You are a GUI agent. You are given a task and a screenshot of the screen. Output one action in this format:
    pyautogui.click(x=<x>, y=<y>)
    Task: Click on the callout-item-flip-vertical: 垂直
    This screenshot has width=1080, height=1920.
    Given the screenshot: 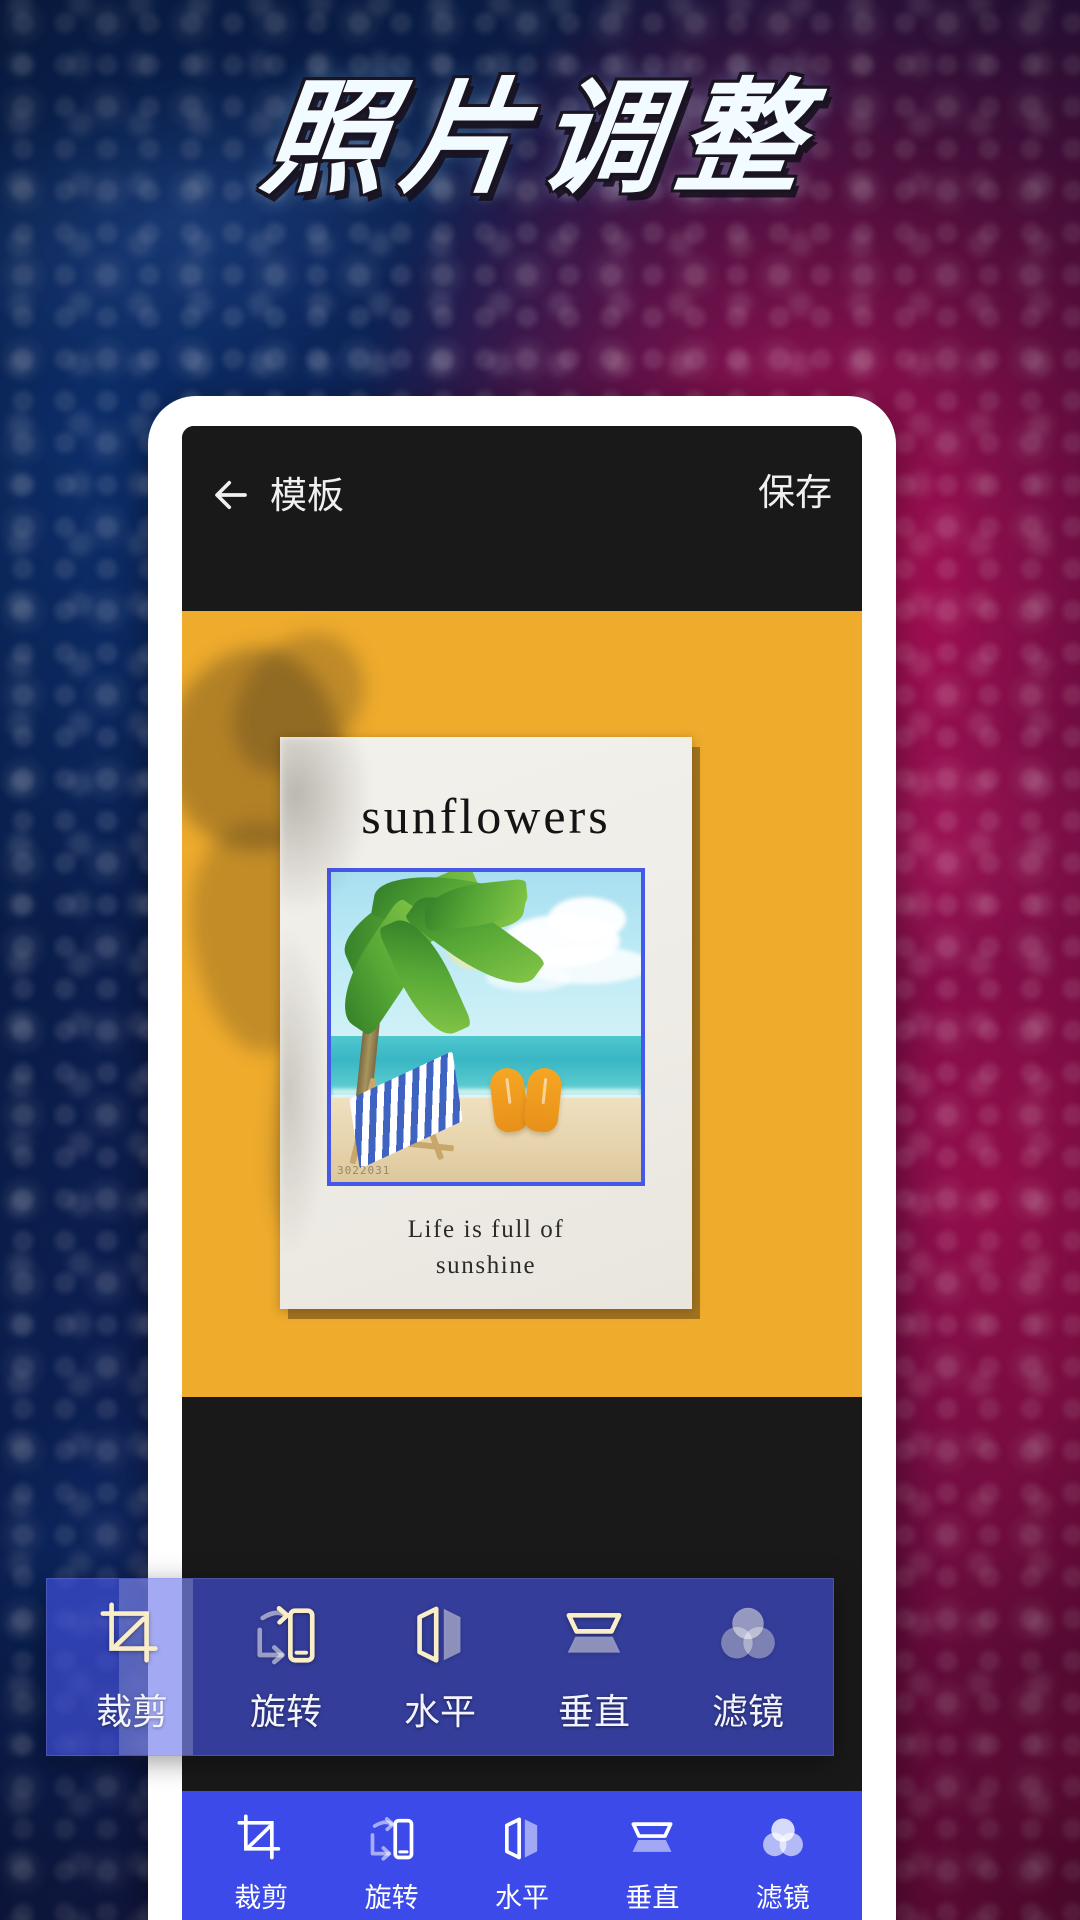 What is the action you would take?
    pyautogui.click(x=594, y=1667)
    